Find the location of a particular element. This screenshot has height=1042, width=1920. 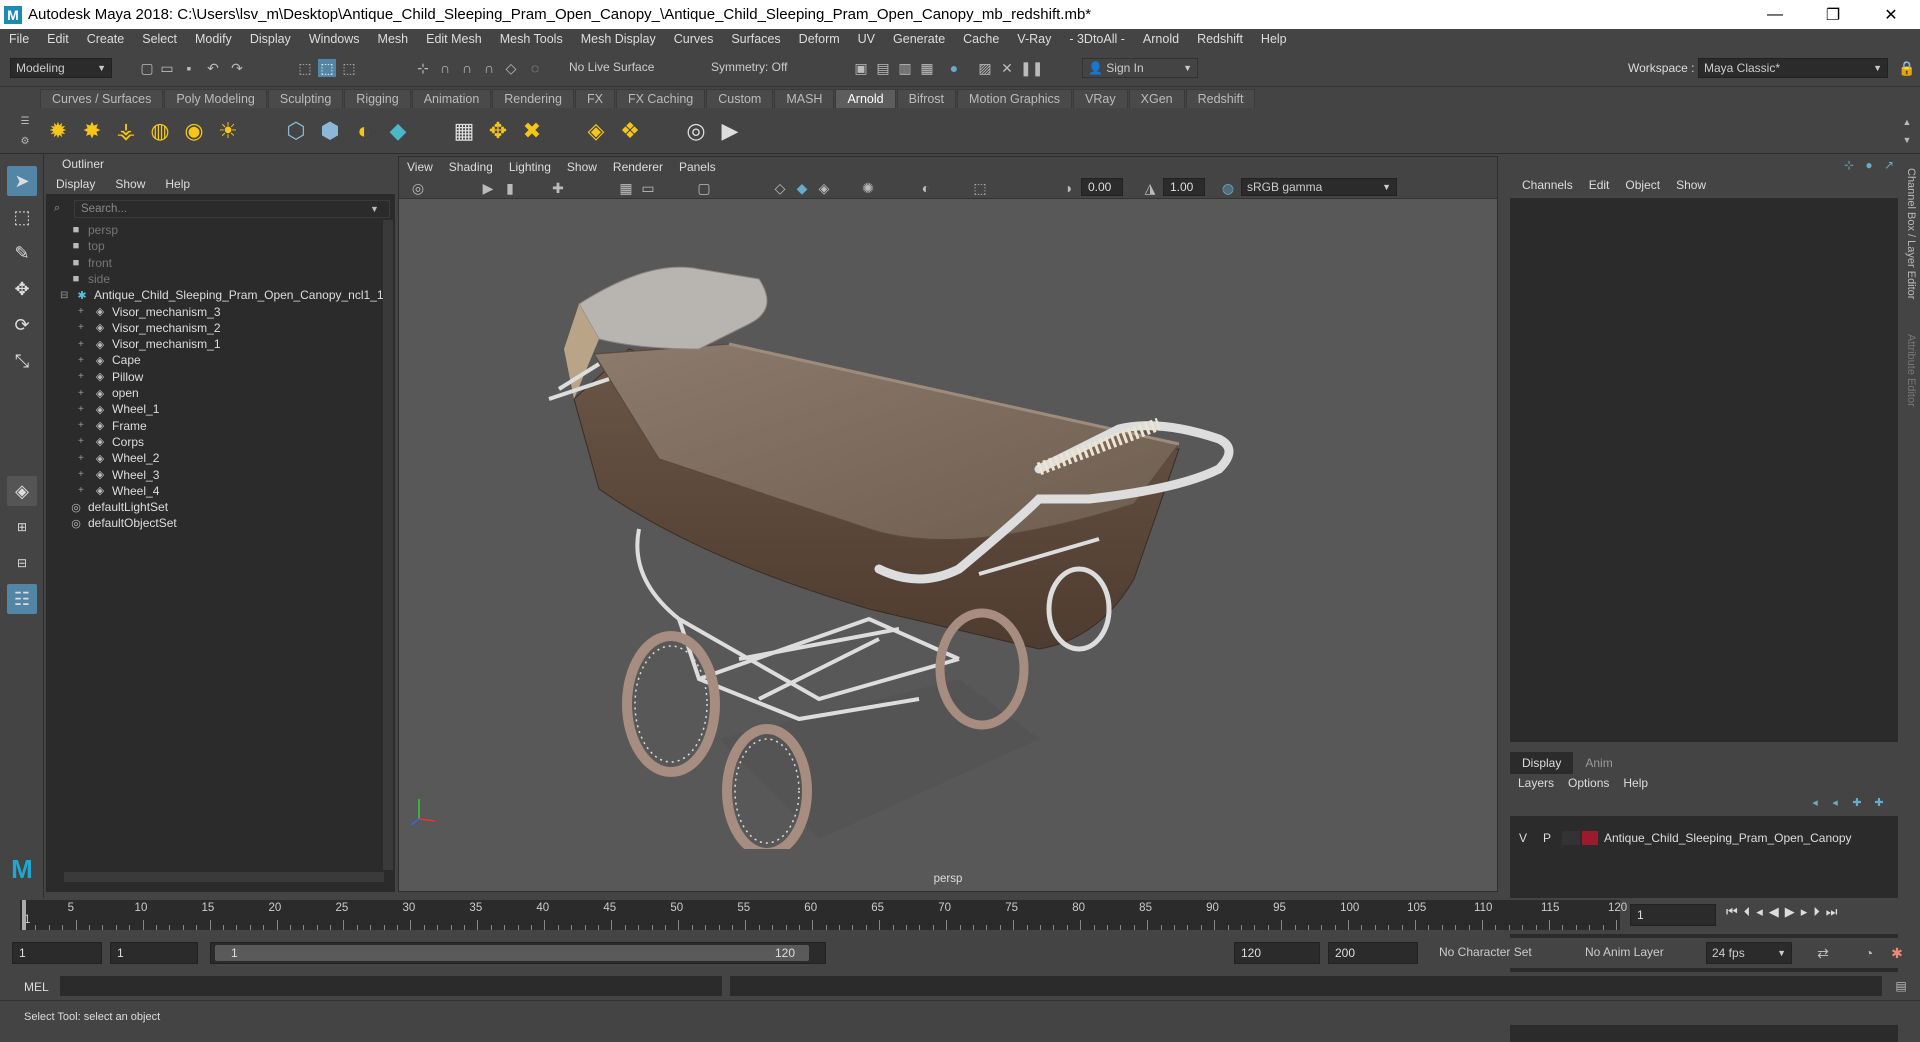

export-standin-icon: ⬢ is located at coordinates (330, 131).